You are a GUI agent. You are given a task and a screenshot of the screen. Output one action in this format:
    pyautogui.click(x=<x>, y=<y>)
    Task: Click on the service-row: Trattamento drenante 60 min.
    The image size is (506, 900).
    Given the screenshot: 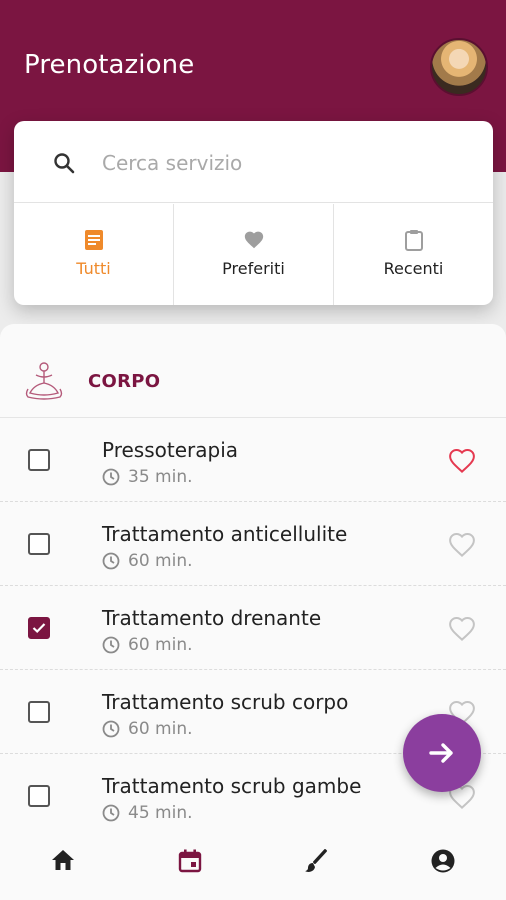 What is the action you would take?
    pyautogui.click(x=253, y=628)
    